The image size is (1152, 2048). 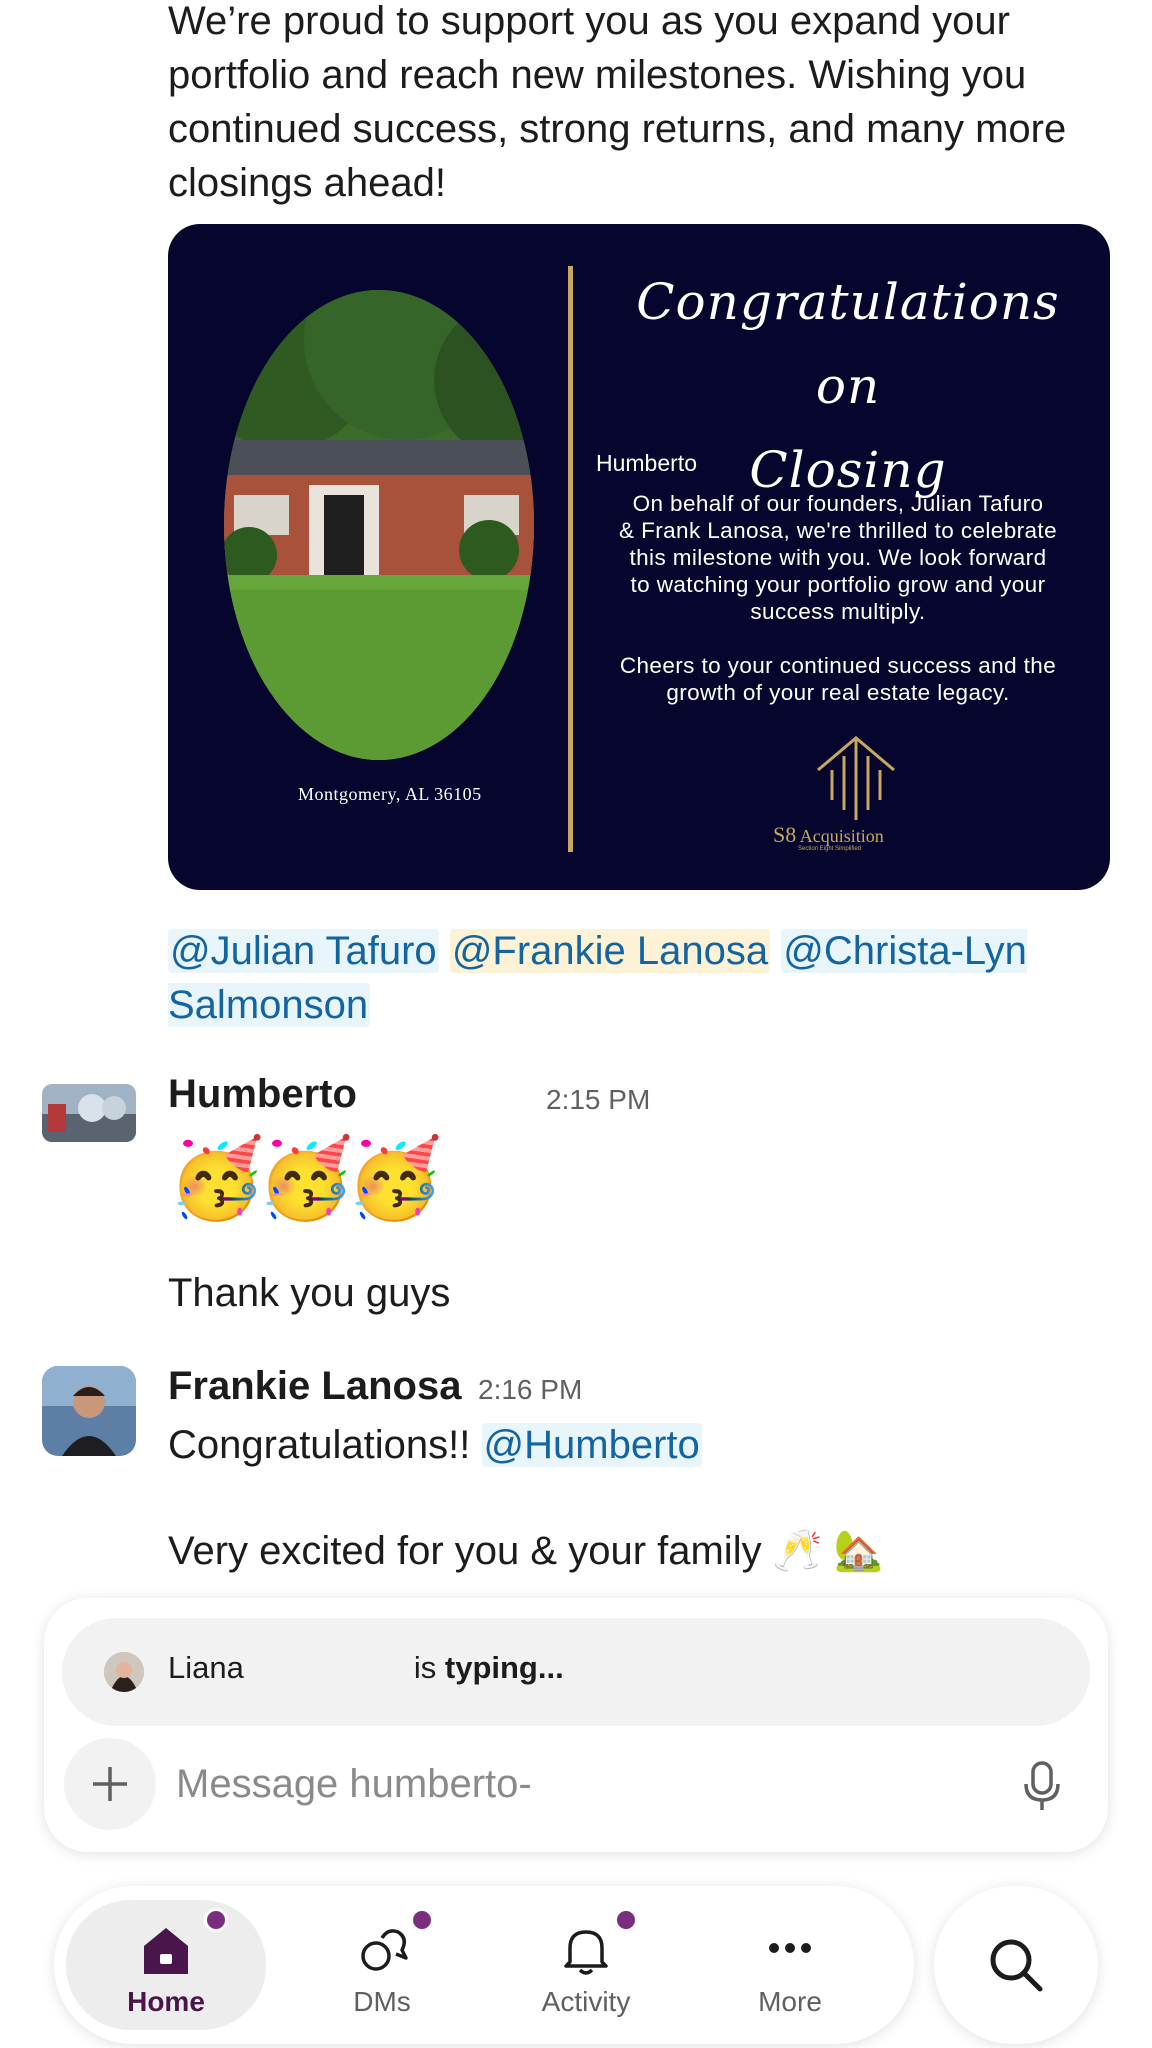 I want to click on plus-icon, so click(x=110, y=1784).